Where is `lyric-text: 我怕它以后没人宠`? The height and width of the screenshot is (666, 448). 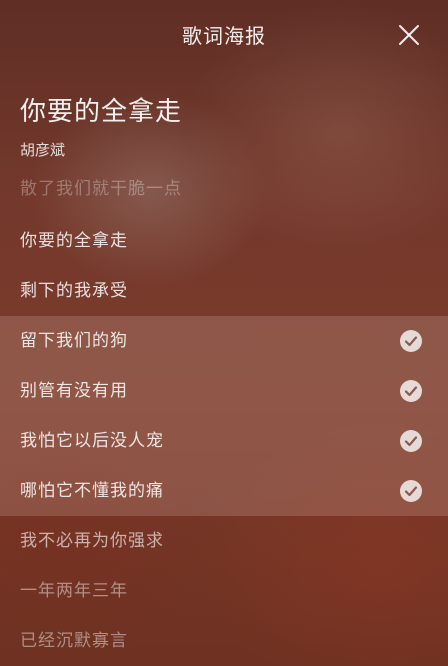 lyric-text: 我怕它以后没人宠 is located at coordinates (92, 441).